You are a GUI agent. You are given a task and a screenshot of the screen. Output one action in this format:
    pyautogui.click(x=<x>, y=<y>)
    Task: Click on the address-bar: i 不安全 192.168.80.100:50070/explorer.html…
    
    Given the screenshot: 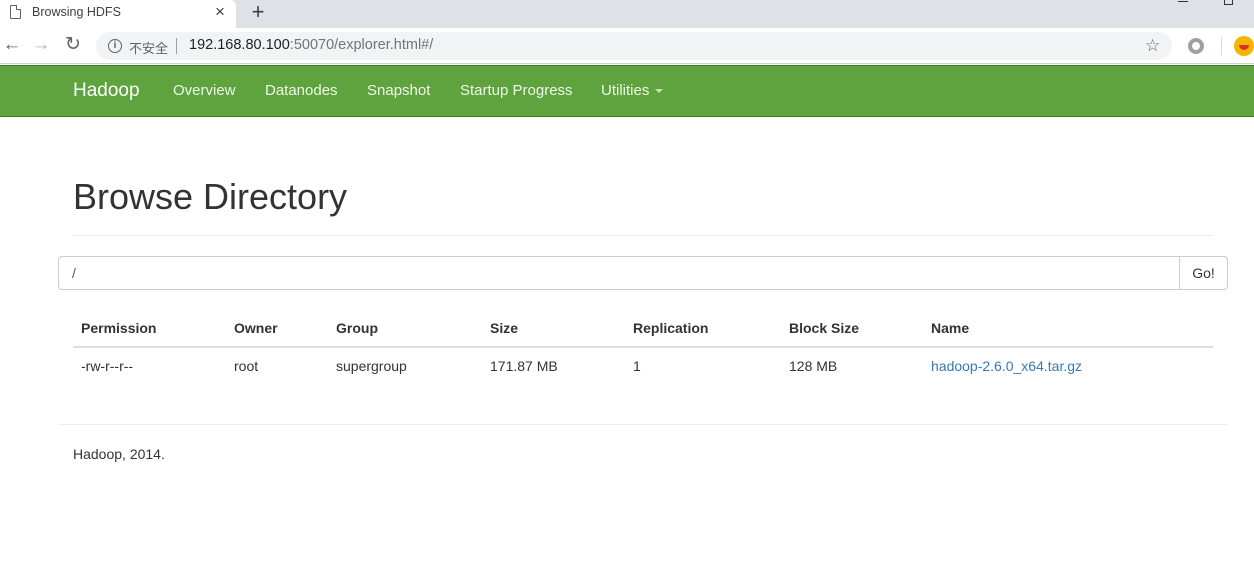 What is the action you would take?
    pyautogui.click(x=634, y=46)
    